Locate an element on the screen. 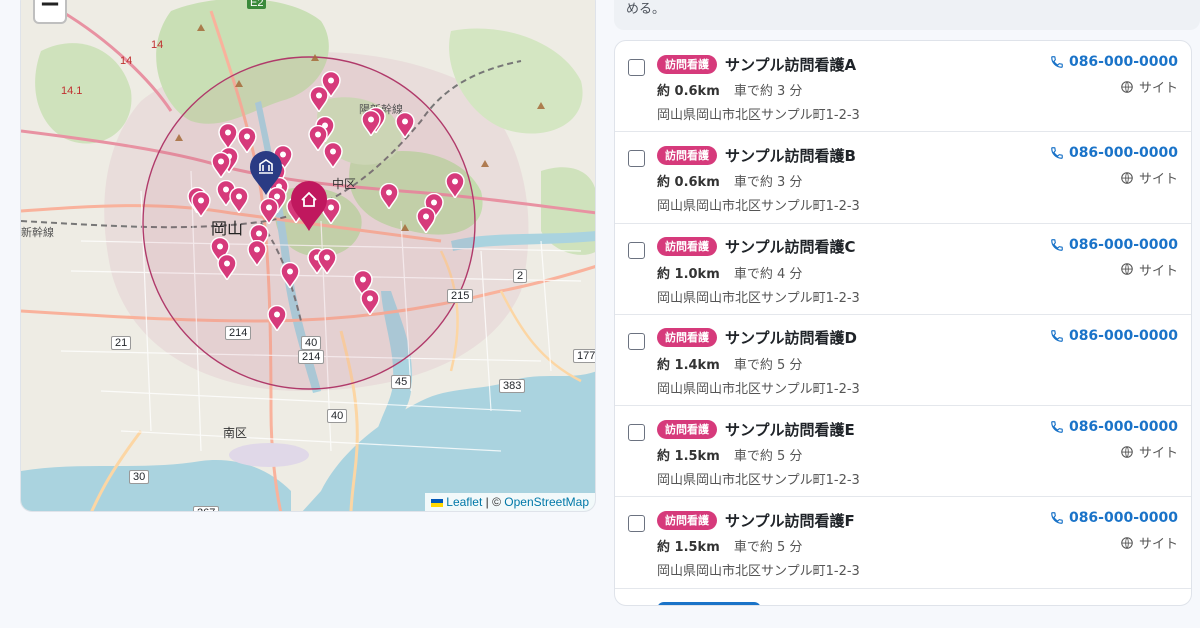  facility-name: サンプル訪問看護B is located at coordinates (790, 155).